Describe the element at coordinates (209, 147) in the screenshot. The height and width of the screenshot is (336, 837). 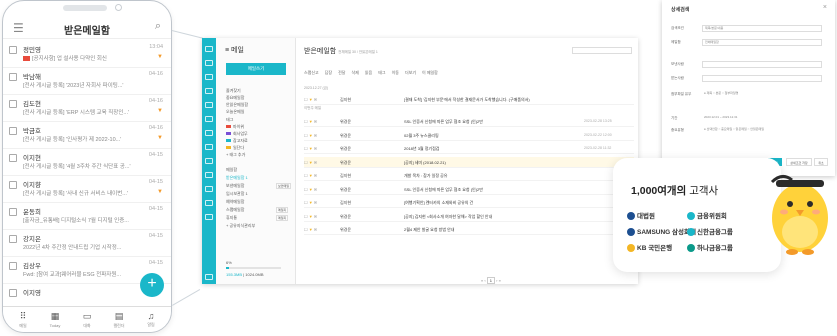
I see `drive-icon` at that location.